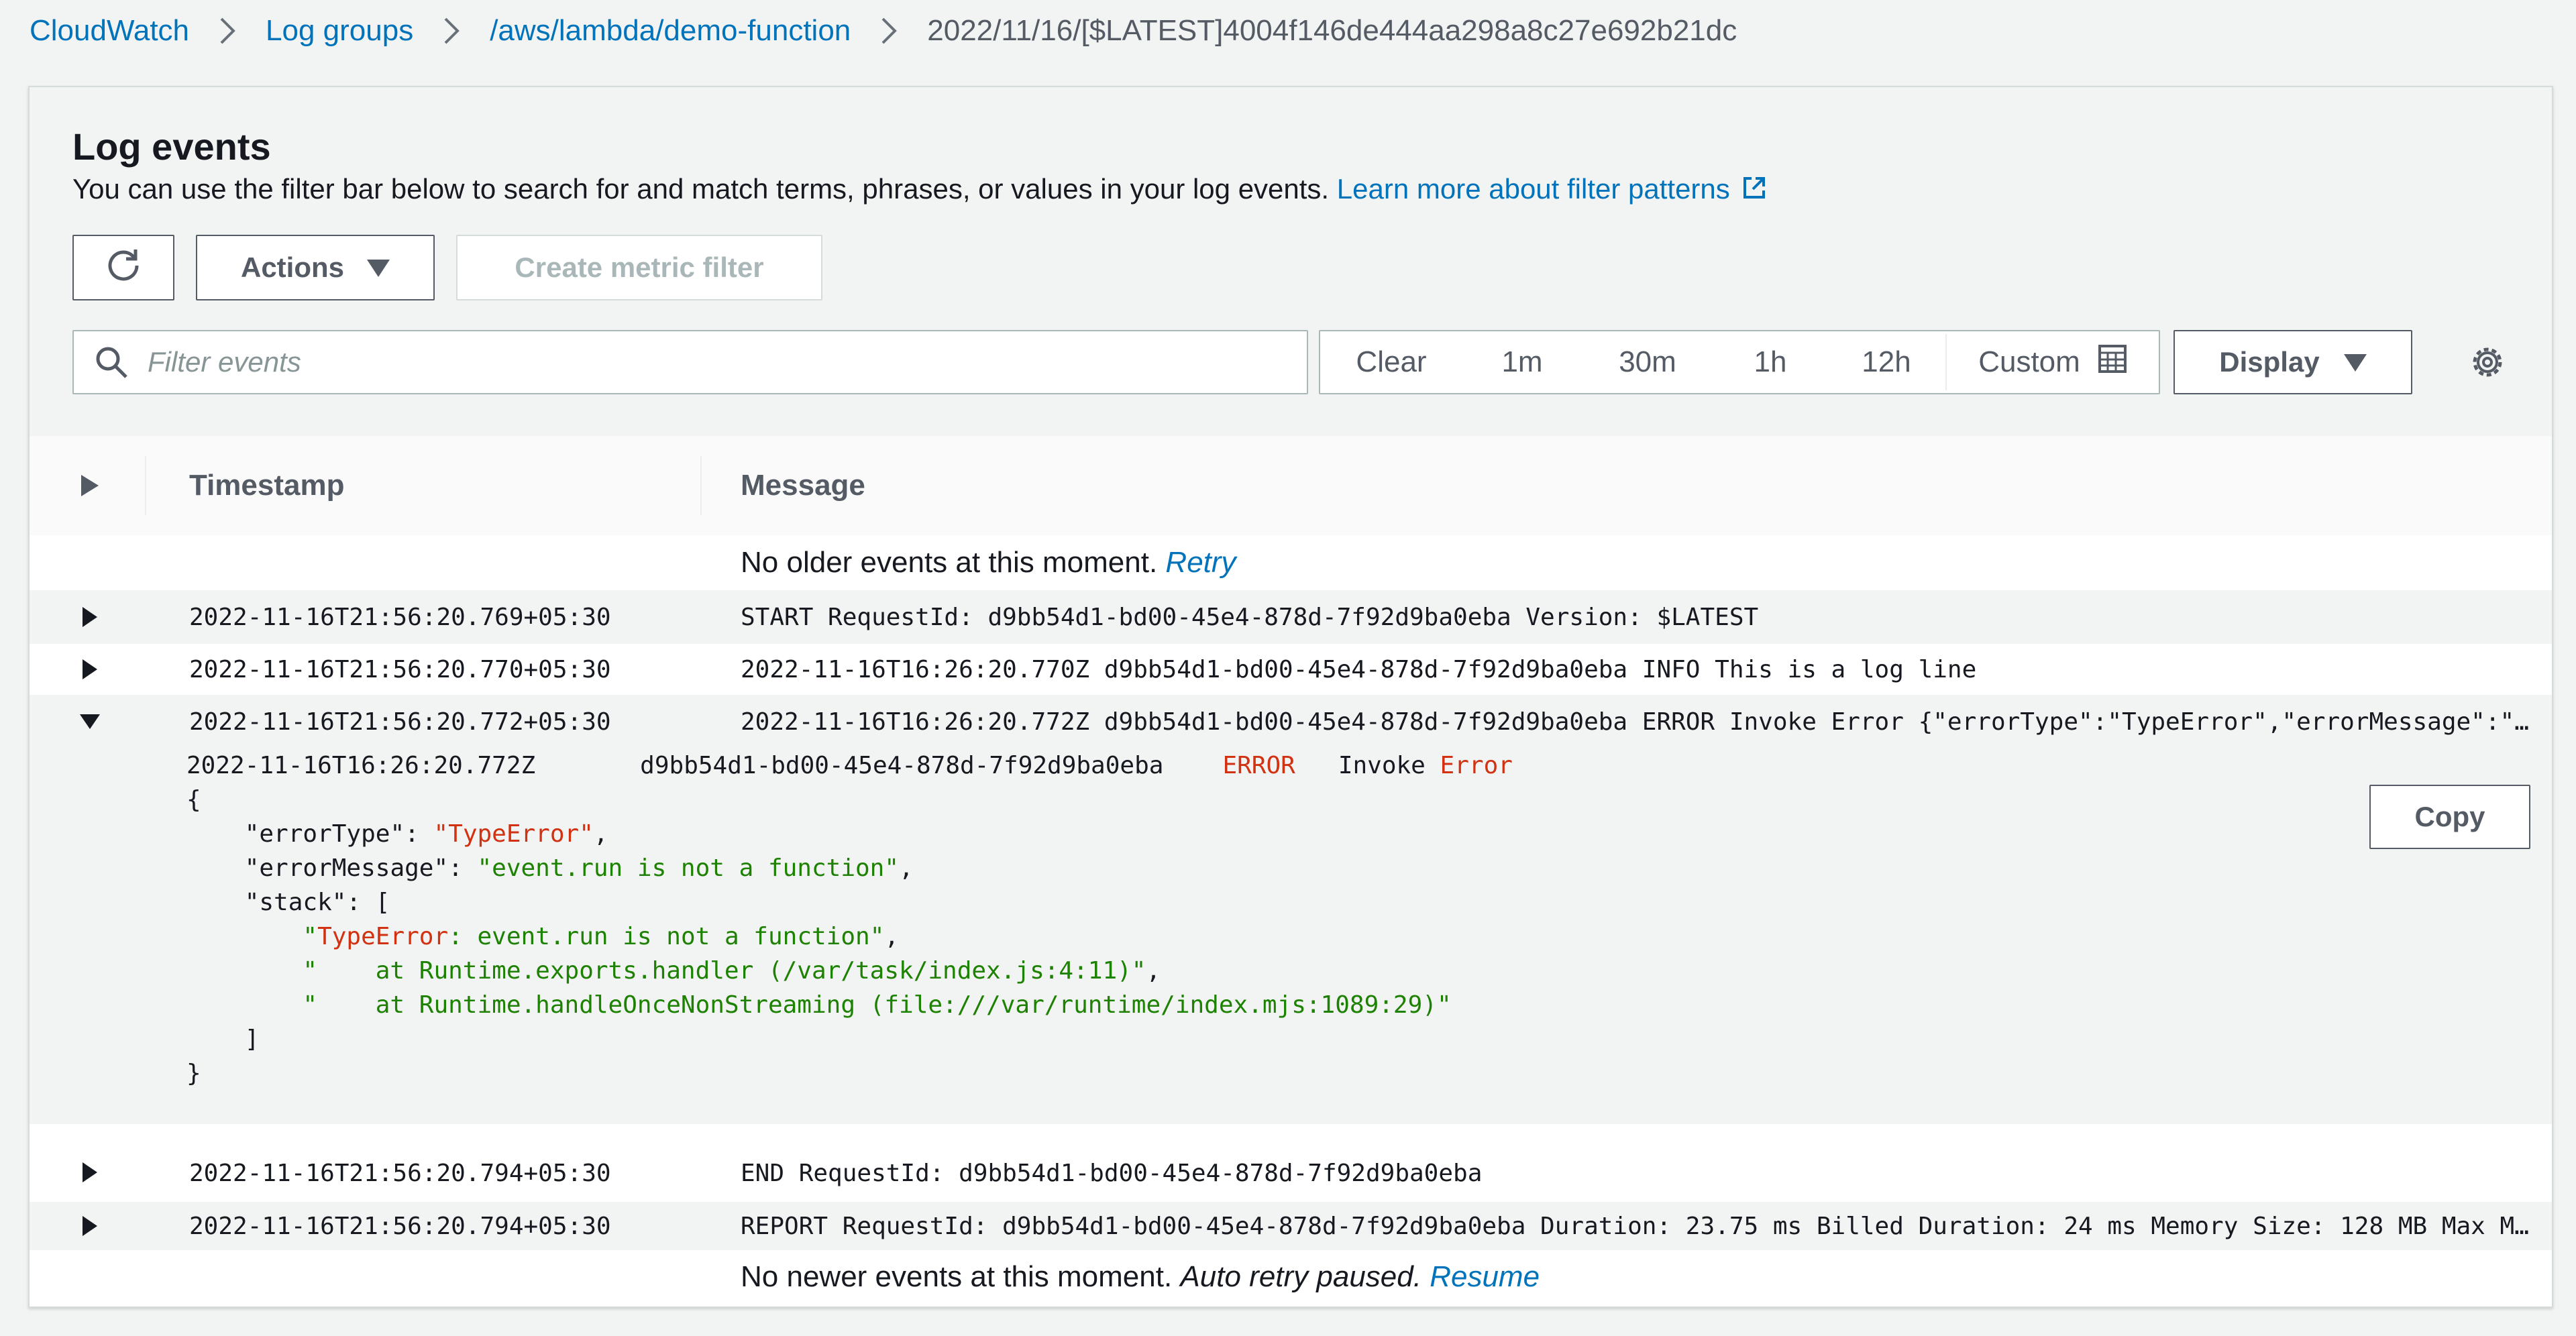 The width and height of the screenshot is (2576, 1336). What do you see at coordinates (1754, 191) in the screenshot?
I see `external-link-icon` at bounding box center [1754, 191].